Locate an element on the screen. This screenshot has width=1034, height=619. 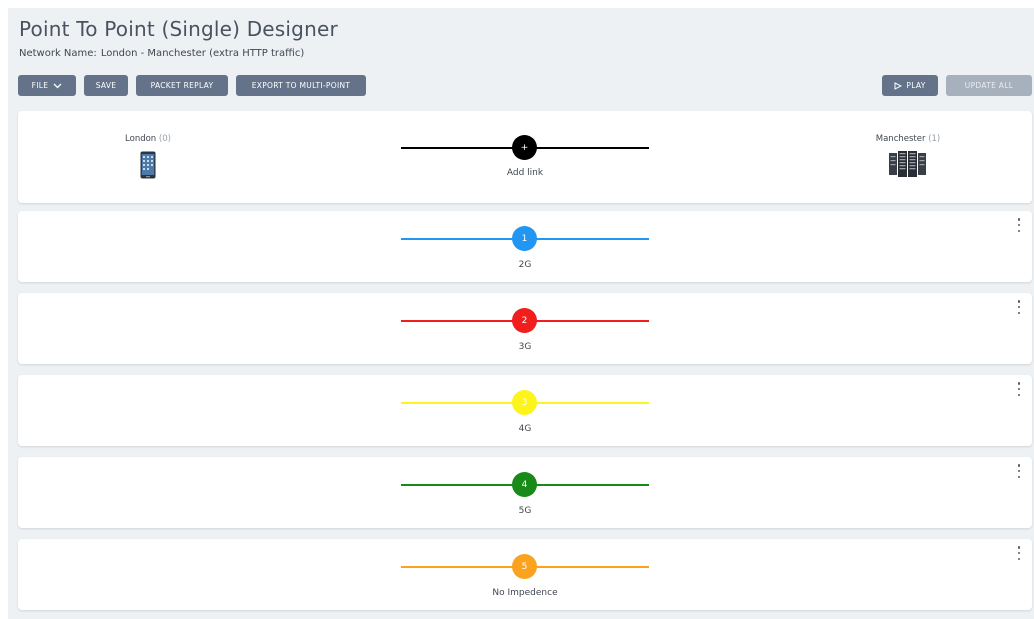
add-link-button: + is located at coordinates (524, 147).